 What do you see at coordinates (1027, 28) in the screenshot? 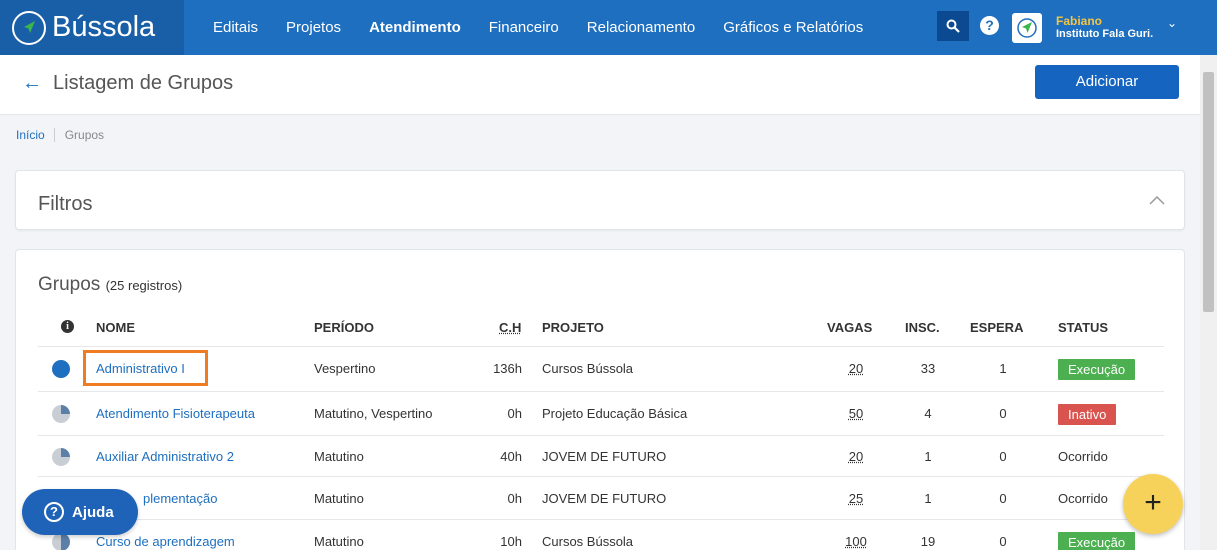
I see `org-logo` at bounding box center [1027, 28].